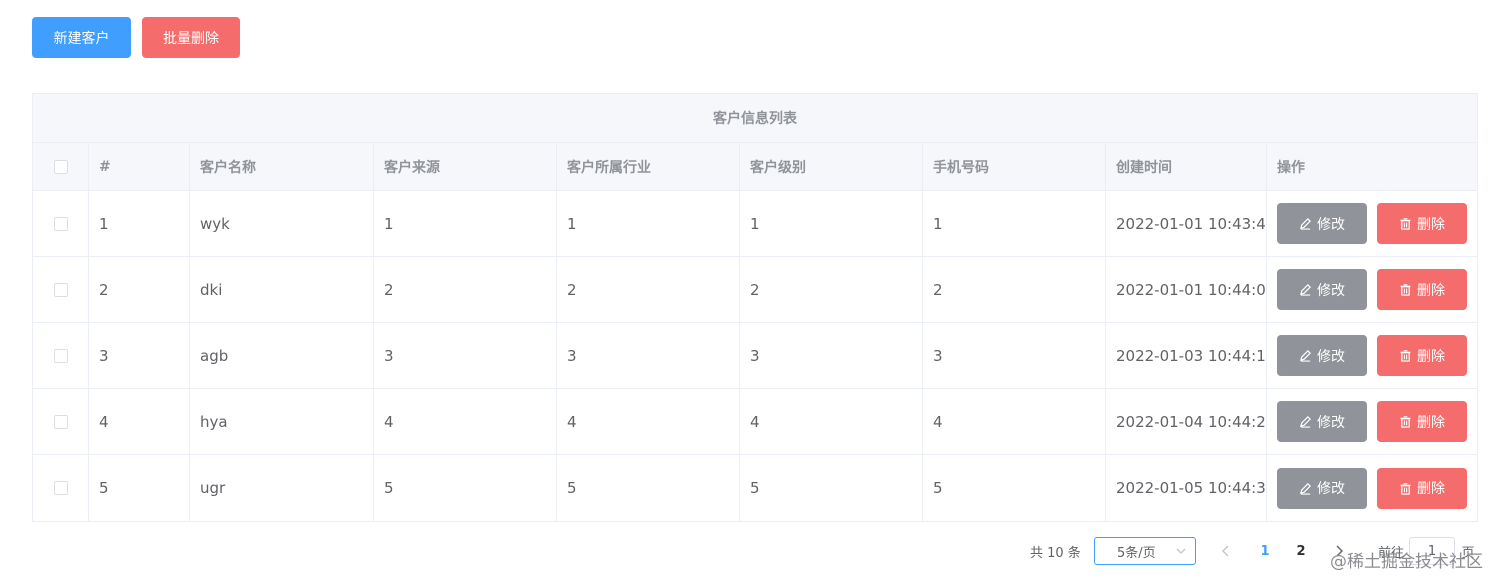 Image resolution: width=1512 pixels, height=588 pixels. Describe the element at coordinates (1186, 166) in the screenshot. I see `header-created-time: 创建时间` at that location.